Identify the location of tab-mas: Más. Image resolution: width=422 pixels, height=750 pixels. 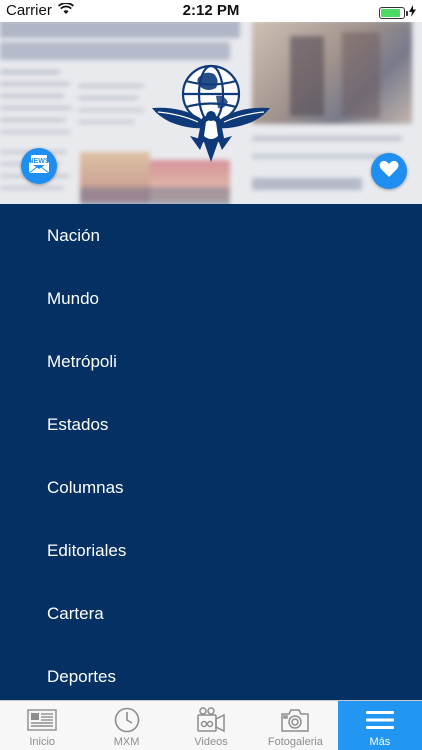
(379, 725).